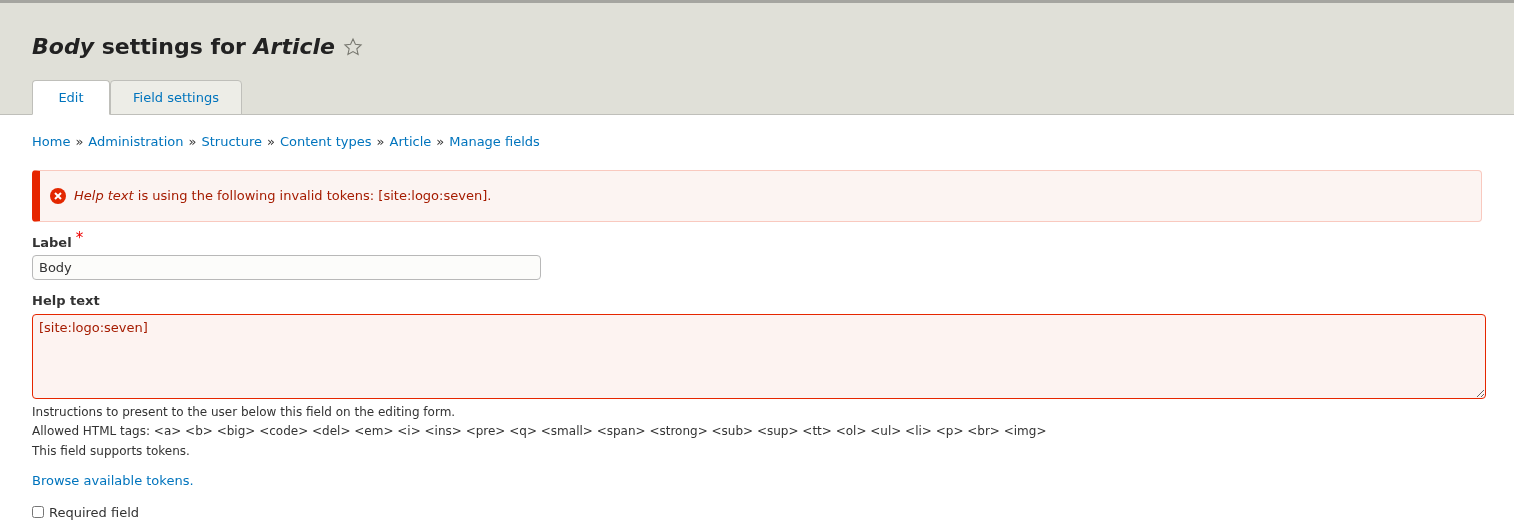  Describe the element at coordinates (244, 412) in the screenshot. I see `field-description: Instructions to present to the user below this field on the editing form.` at that location.